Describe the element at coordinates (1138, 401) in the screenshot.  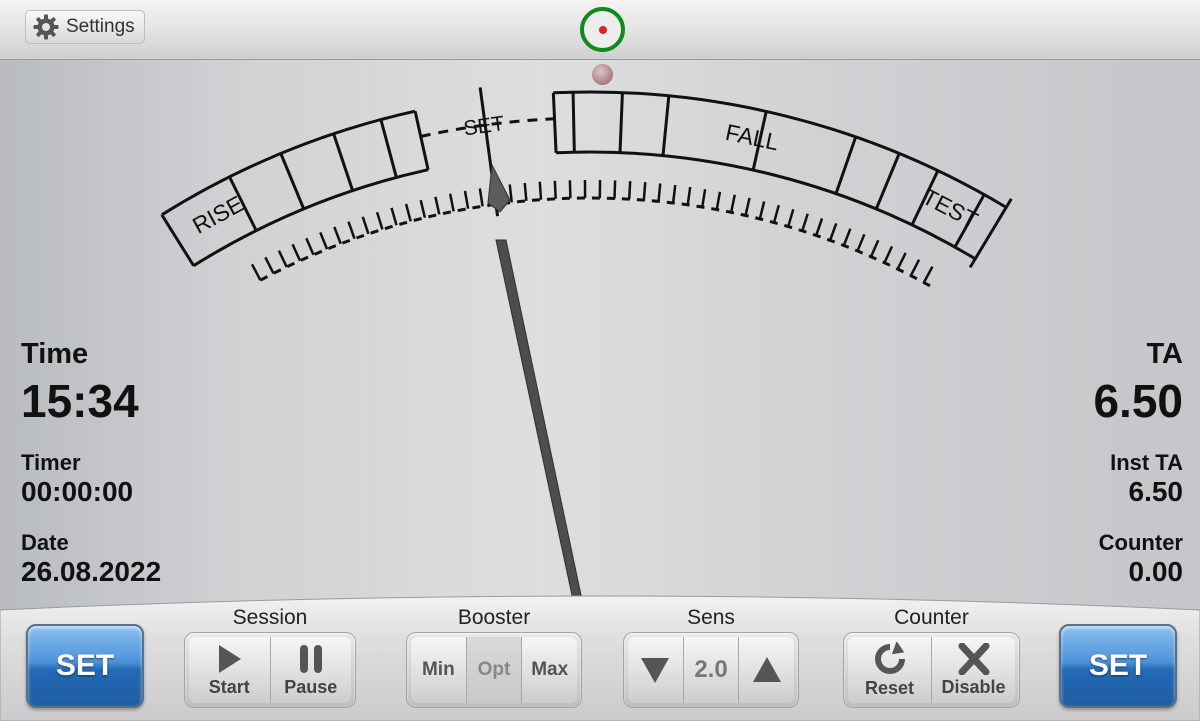
I see `ta-value: 6.50` at that location.